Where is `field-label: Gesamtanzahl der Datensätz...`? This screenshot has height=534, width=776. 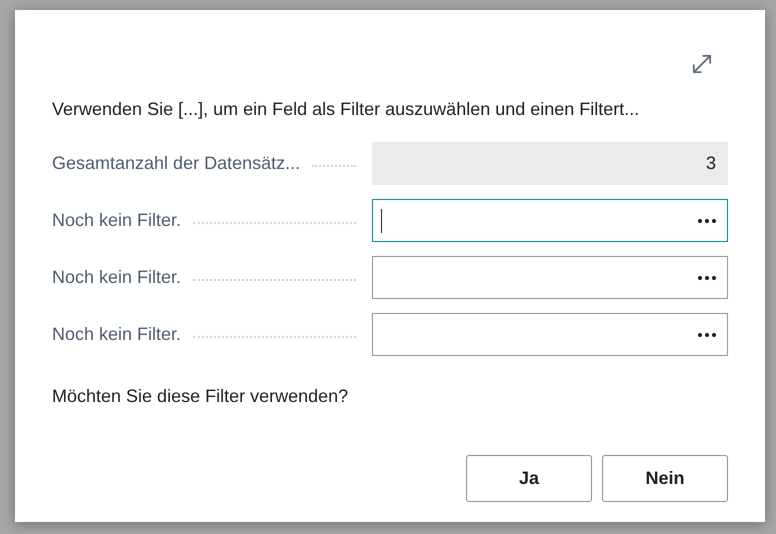 field-label: Gesamtanzahl der Datensätz... is located at coordinates (176, 163).